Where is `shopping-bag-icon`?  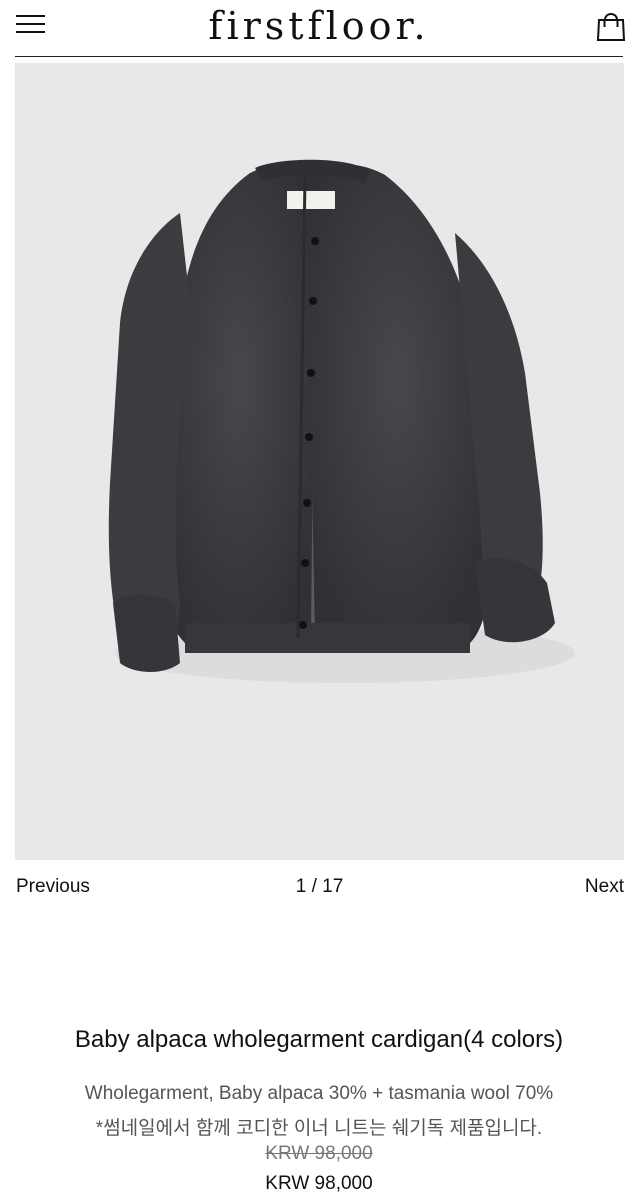 shopping-bag-icon is located at coordinates (611, 26).